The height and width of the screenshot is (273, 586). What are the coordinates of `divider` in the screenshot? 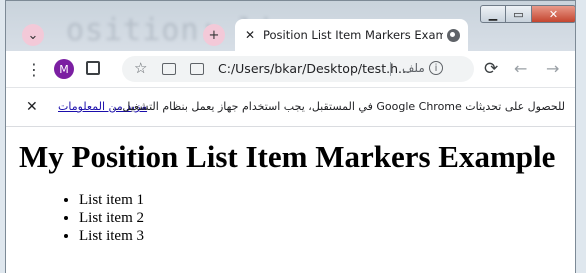 It's located at (390, 69).